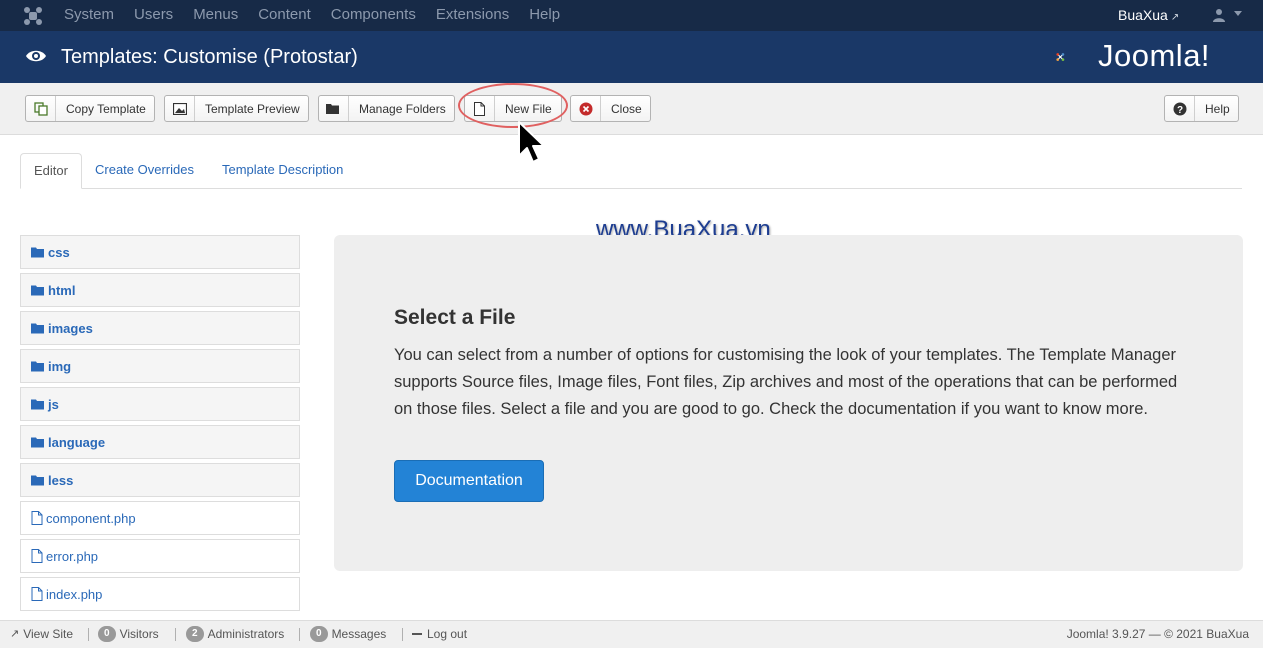 This screenshot has width=1263, height=648. I want to click on messages-label: Messages, so click(359, 634).